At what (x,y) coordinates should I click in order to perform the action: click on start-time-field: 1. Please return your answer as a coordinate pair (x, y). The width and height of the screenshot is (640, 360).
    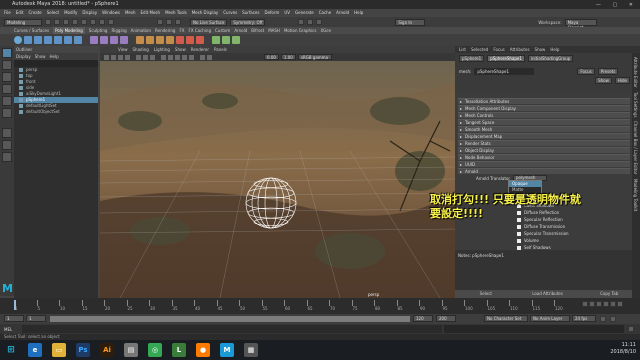
    Looking at the image, I should click on (14, 318).